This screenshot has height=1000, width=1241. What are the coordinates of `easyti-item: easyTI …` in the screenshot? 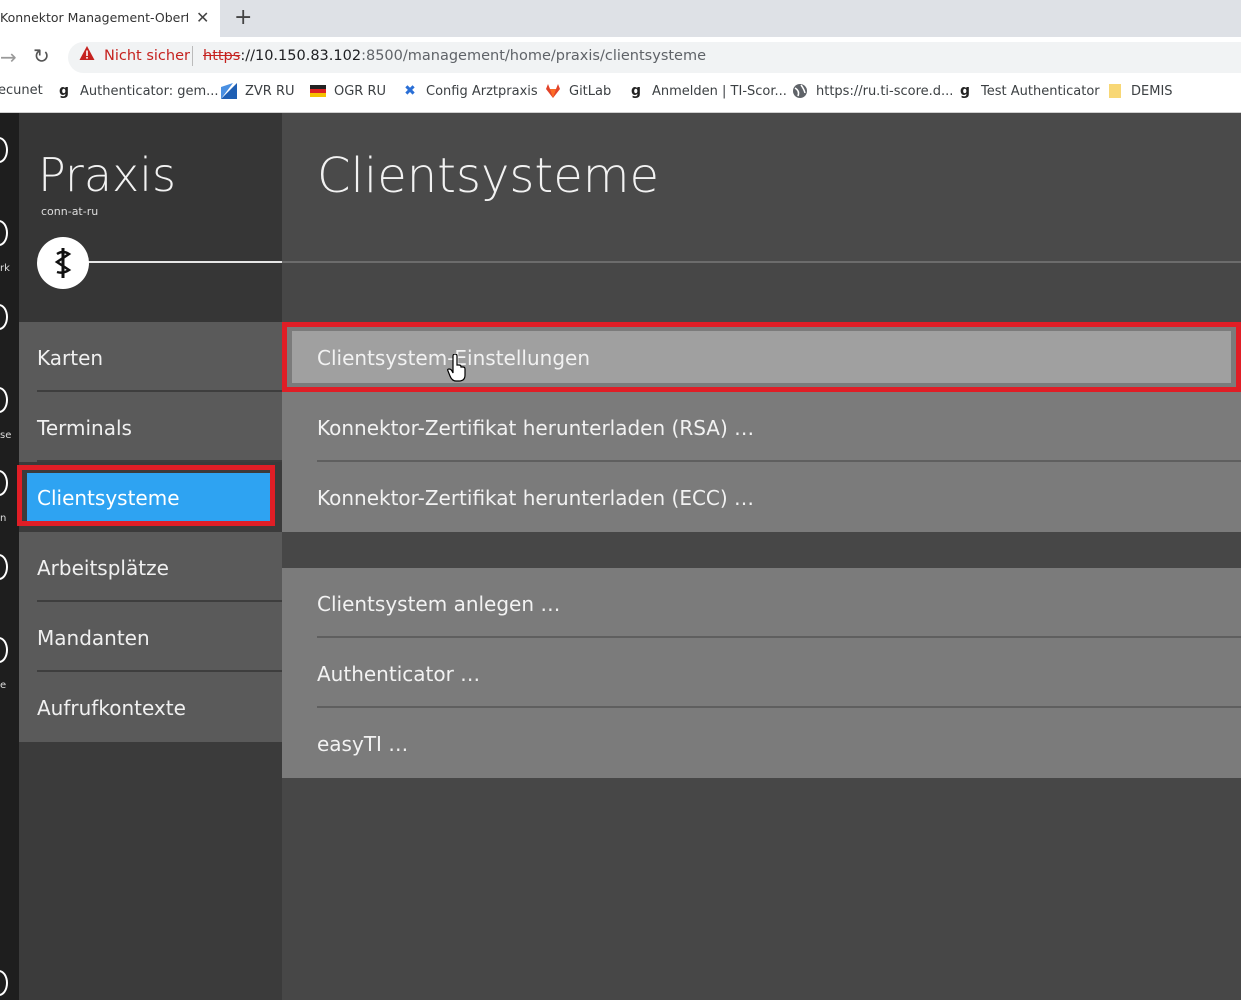 It's located at (761, 743).